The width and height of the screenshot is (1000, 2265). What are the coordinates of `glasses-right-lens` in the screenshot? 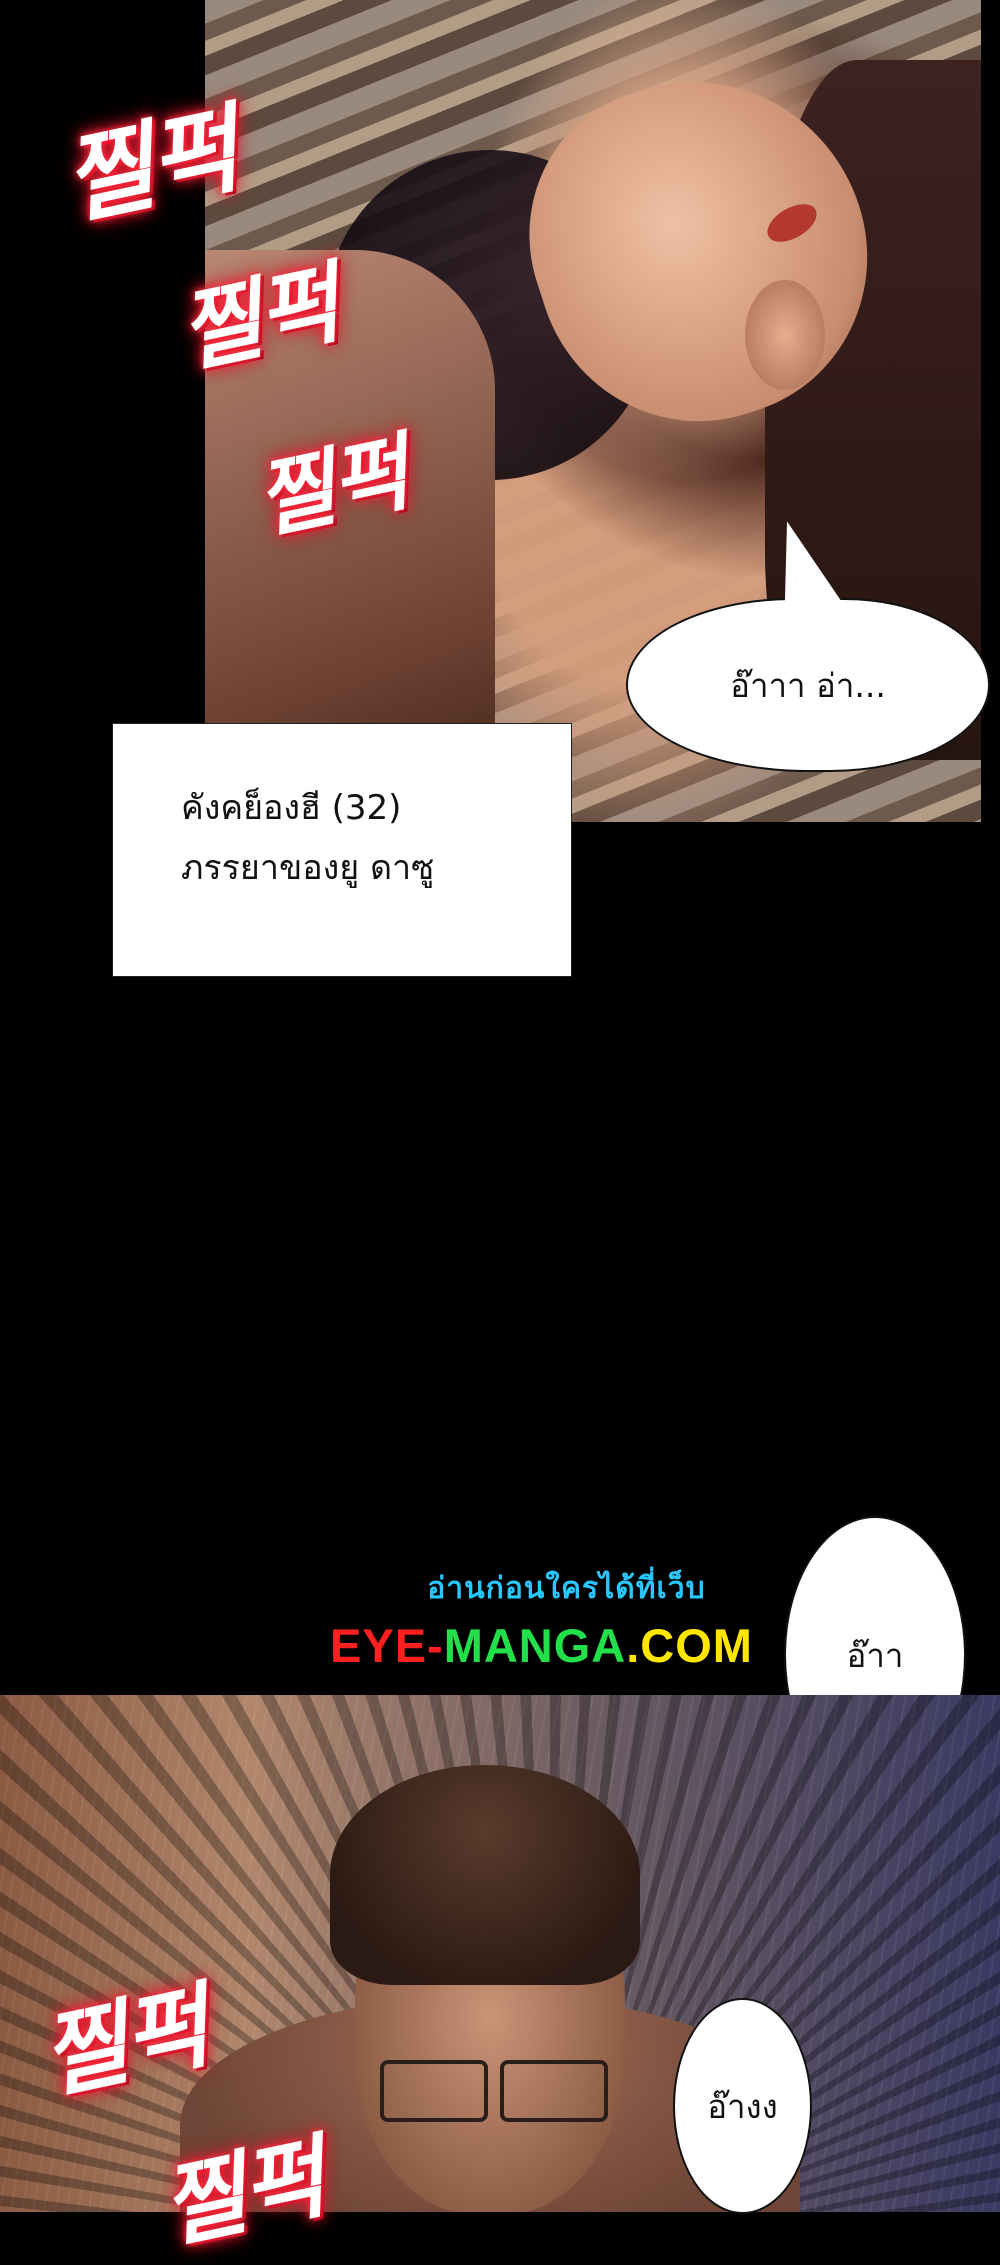 It's located at (554, 2091).